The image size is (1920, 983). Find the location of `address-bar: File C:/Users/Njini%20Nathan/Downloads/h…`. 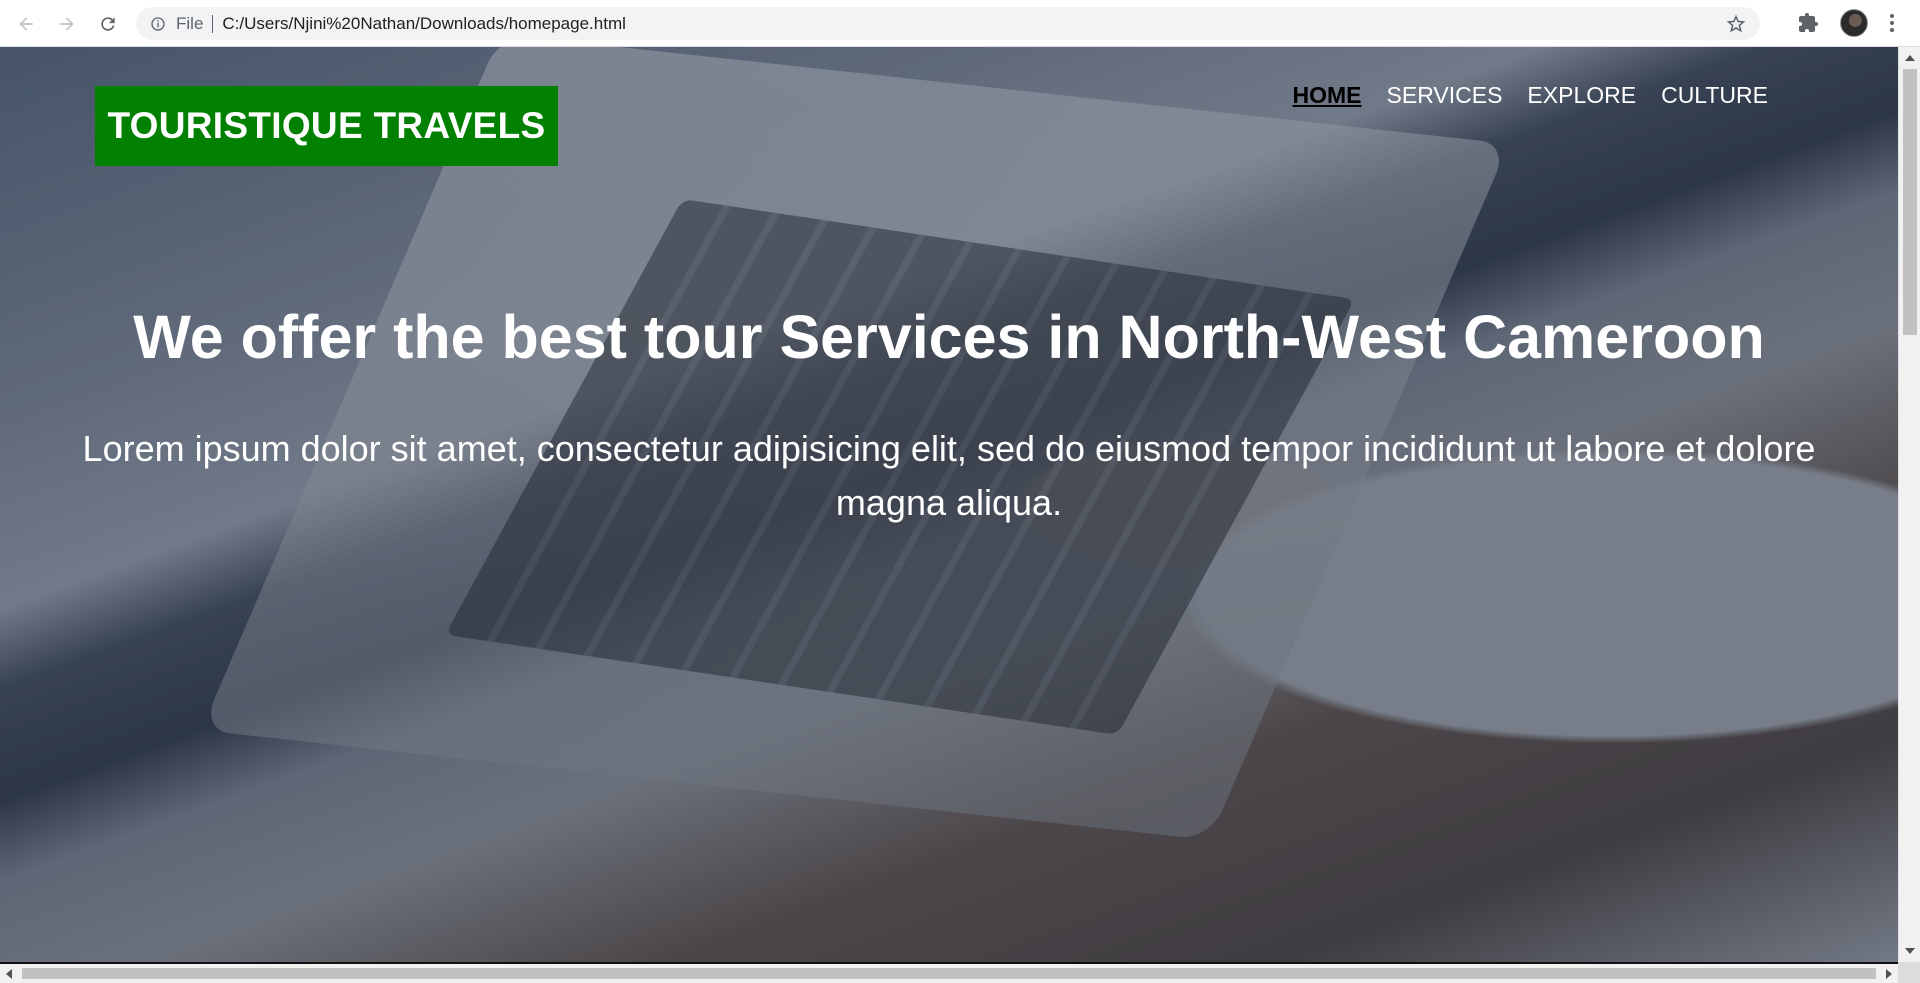

address-bar: File C:/Users/Njini%20Nathan/Downloads/h… is located at coordinates (948, 23).